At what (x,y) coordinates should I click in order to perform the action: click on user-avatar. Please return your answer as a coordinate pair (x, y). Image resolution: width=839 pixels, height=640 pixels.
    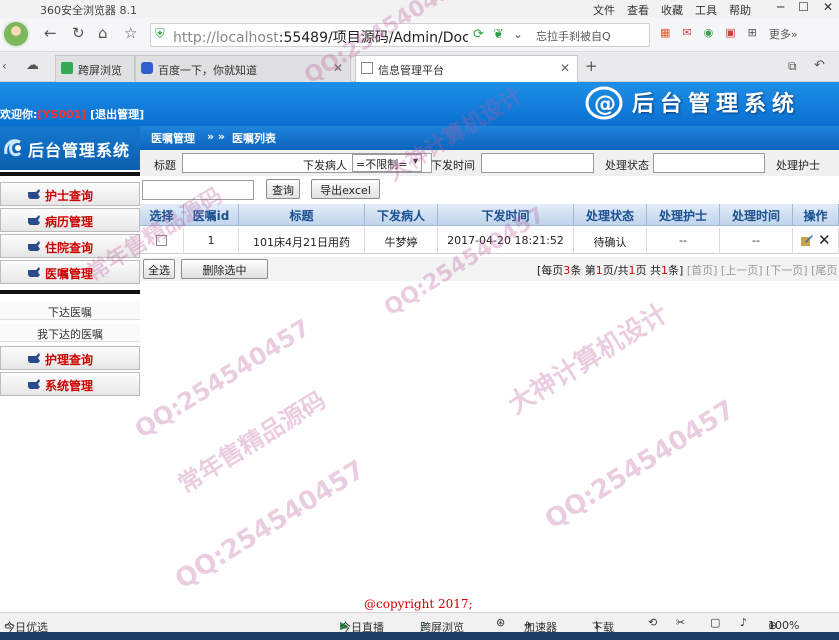
    Looking at the image, I should click on (16, 34).